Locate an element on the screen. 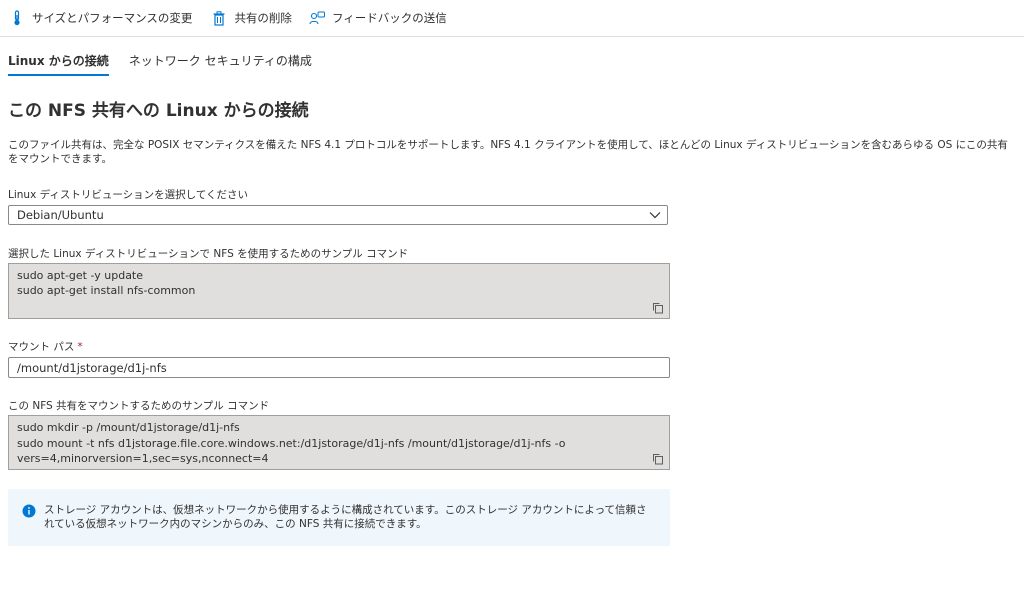 The width and height of the screenshot is (1024, 592). tab-connect-linux: Linux からの接続 is located at coordinates (58, 64).